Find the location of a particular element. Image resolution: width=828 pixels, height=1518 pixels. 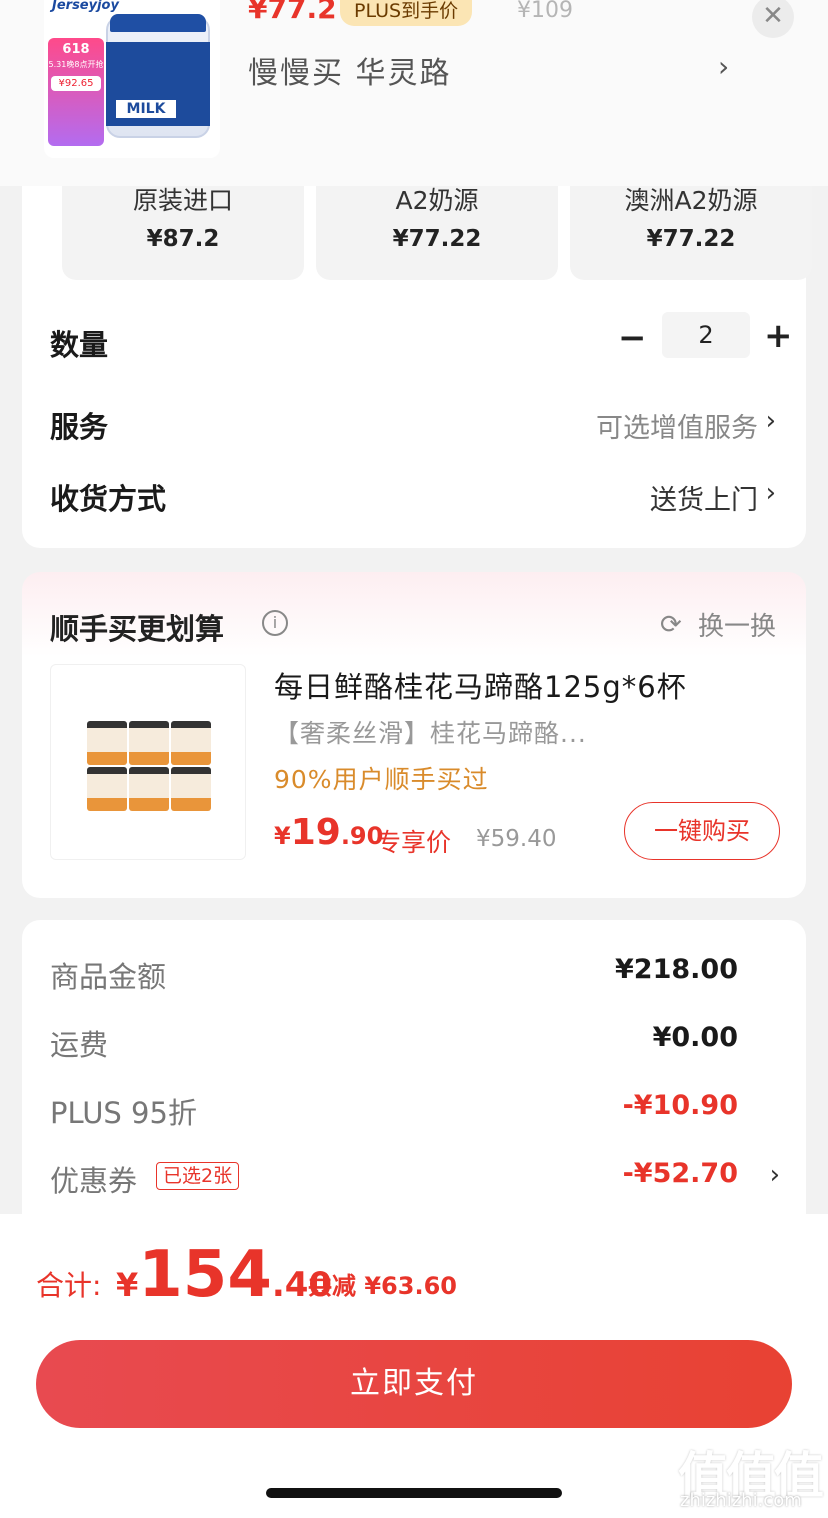

refresh-button: 换一换 is located at coordinates (737, 624).